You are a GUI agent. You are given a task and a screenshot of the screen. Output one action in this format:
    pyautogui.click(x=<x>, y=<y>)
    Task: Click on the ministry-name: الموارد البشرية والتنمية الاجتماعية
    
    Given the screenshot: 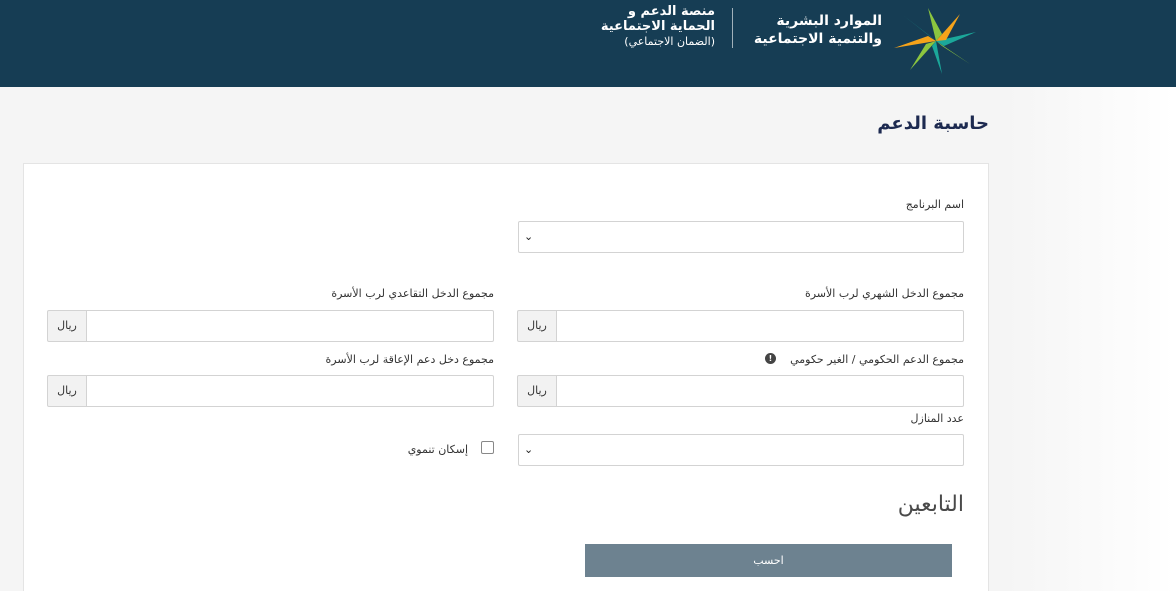 What is the action you would take?
    pyautogui.click(x=811, y=30)
    